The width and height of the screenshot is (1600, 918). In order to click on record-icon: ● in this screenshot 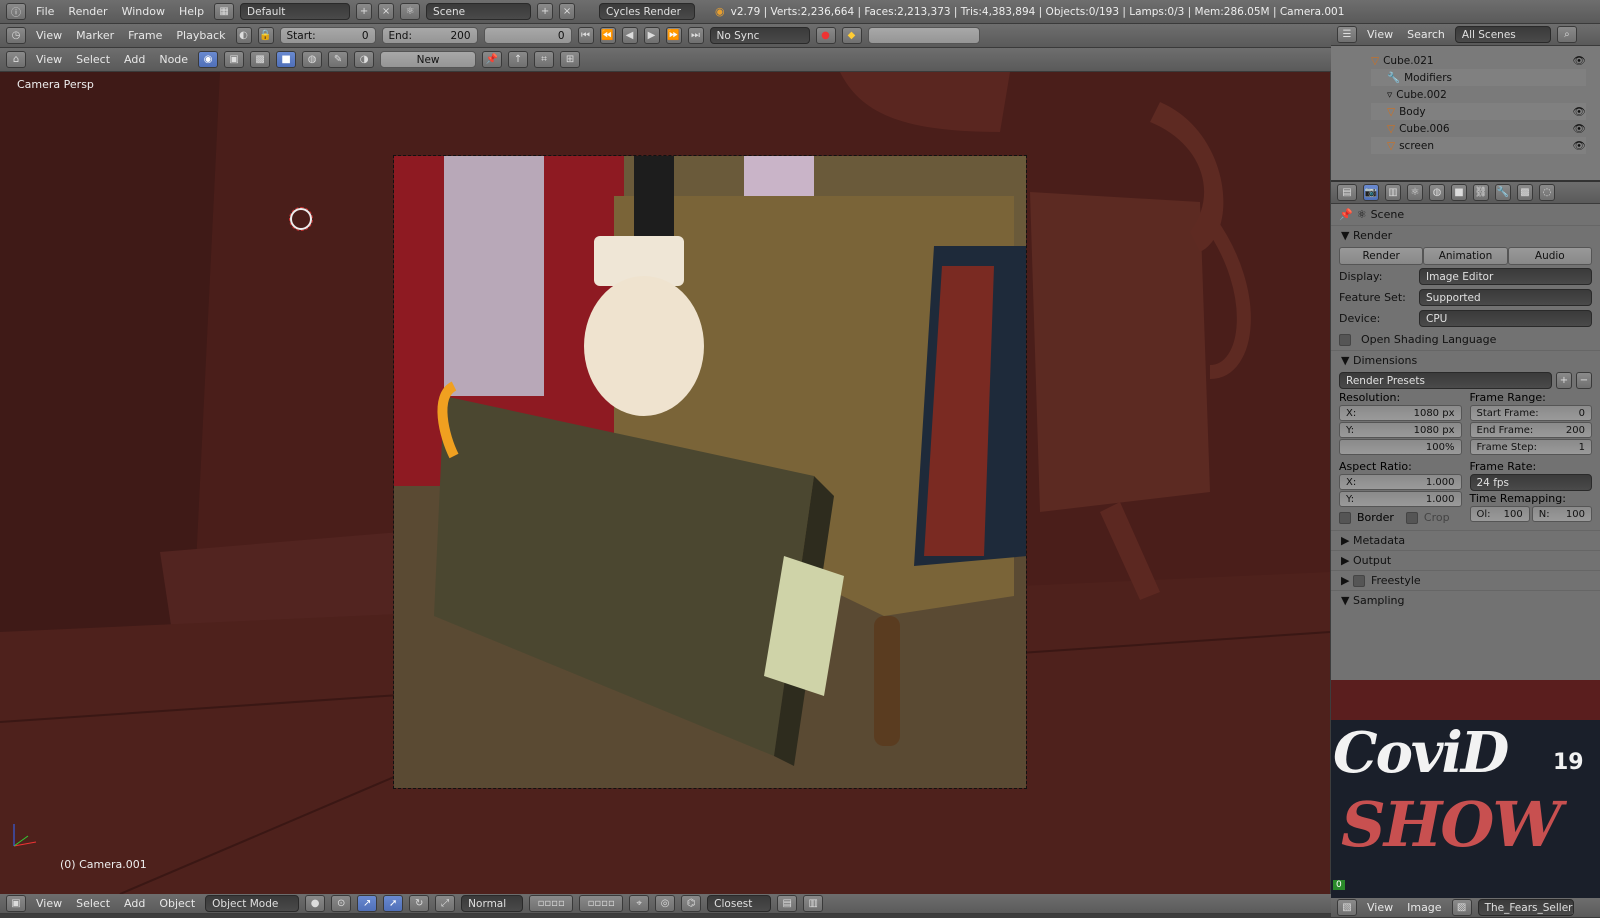, I will do `click(825, 35)`.